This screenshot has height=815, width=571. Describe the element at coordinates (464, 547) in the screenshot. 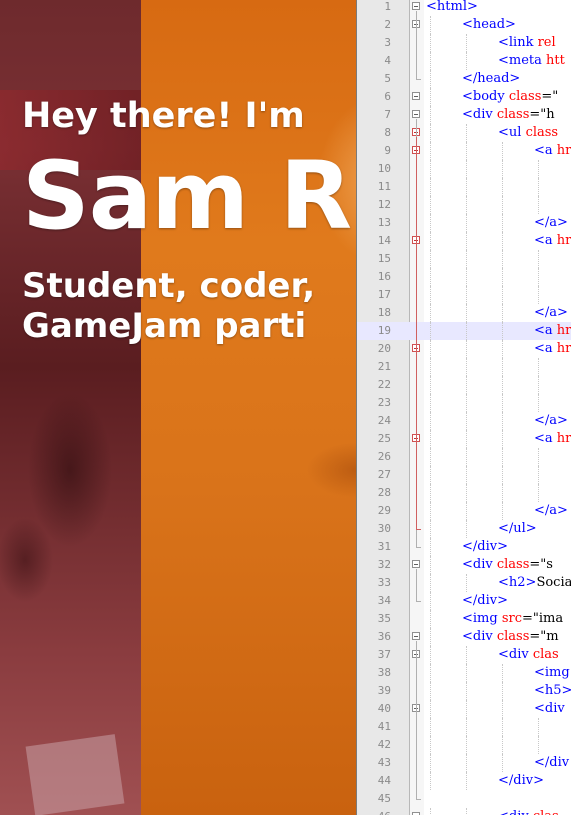

I see `code-line: 31 </div>` at that location.